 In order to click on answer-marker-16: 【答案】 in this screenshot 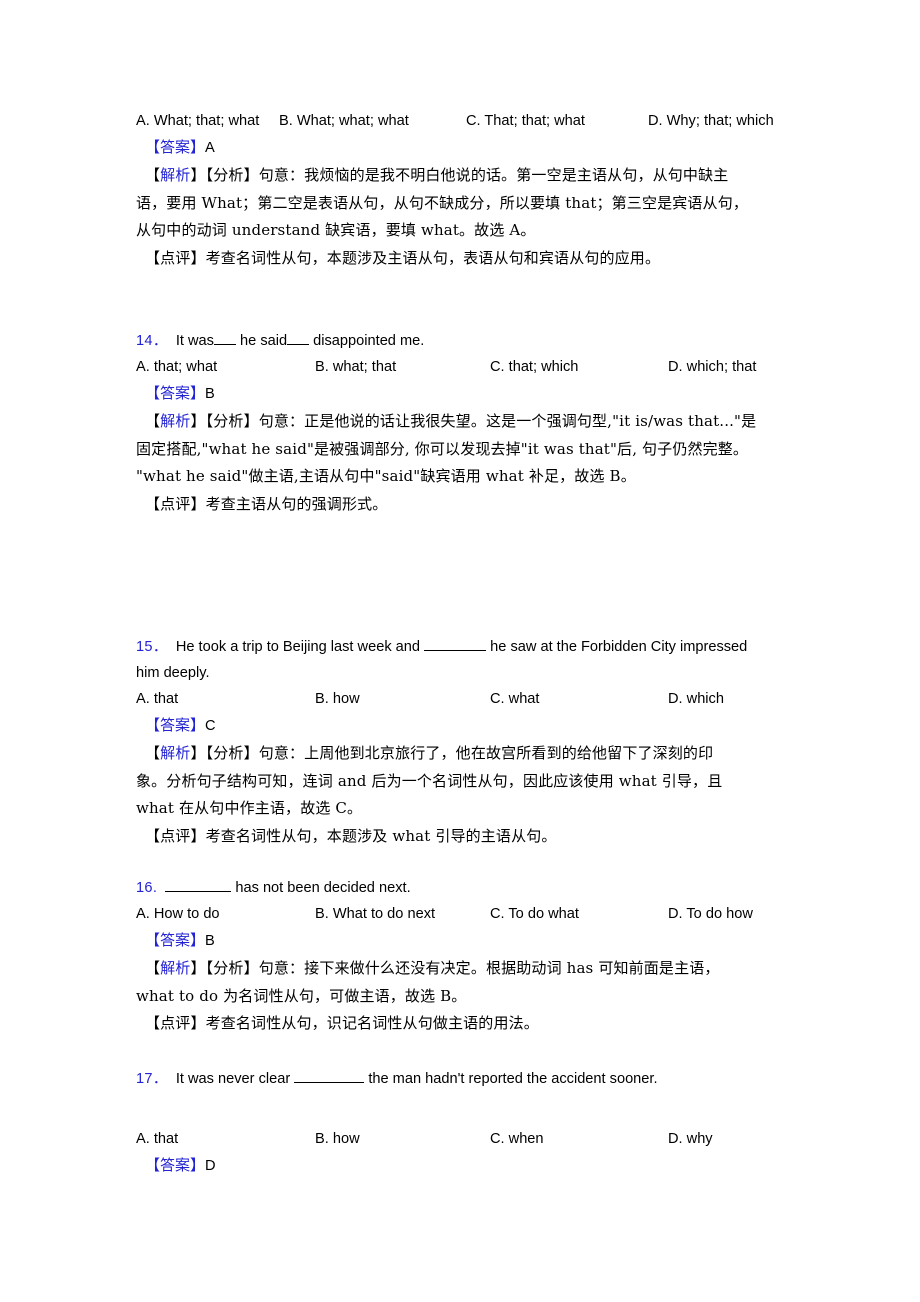, I will do `click(175, 940)`.